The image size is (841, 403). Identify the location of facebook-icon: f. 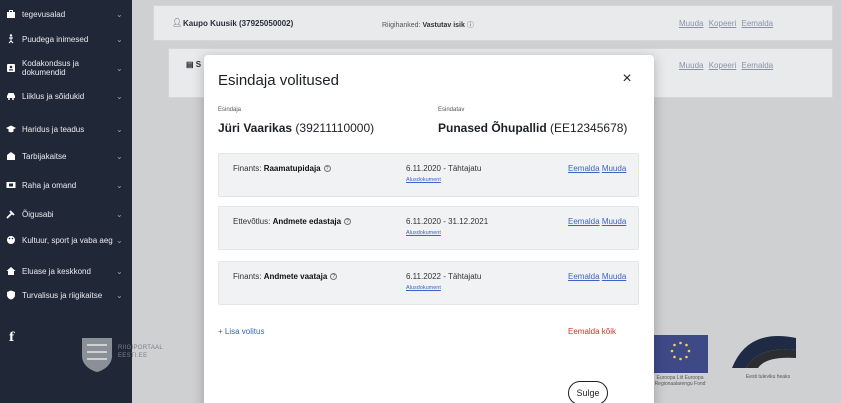
(11, 337).